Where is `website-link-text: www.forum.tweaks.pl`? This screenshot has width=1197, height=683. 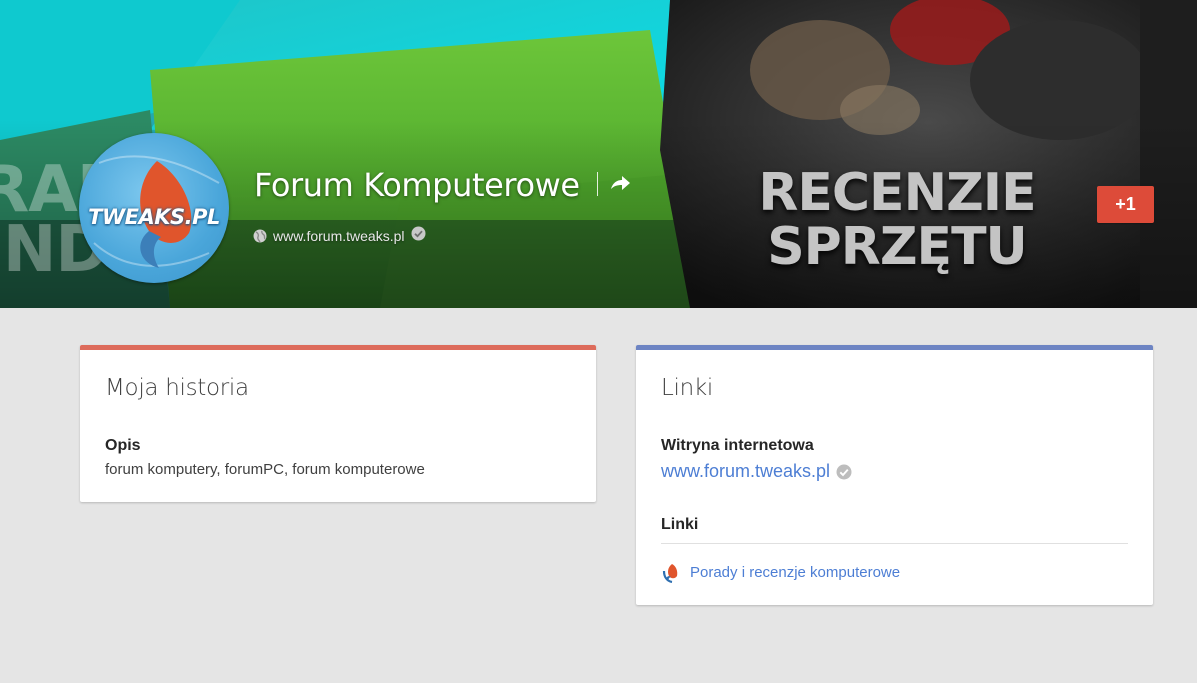 website-link-text: www.forum.tweaks.pl is located at coordinates (745, 471).